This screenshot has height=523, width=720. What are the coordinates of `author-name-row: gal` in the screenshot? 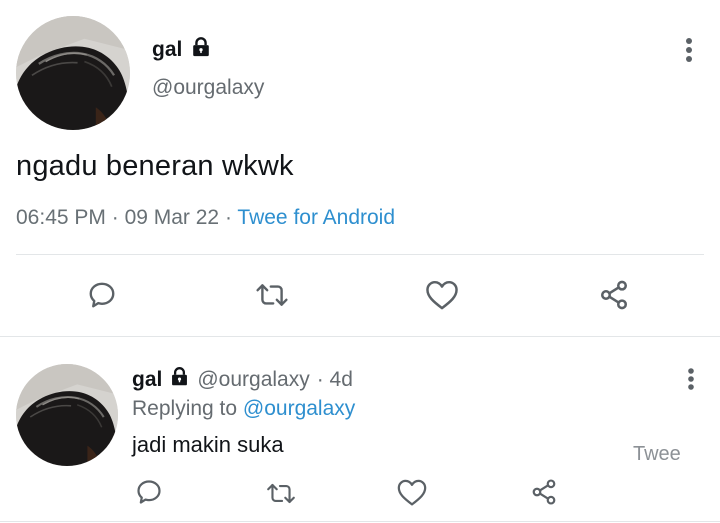 It's located at (182, 50).